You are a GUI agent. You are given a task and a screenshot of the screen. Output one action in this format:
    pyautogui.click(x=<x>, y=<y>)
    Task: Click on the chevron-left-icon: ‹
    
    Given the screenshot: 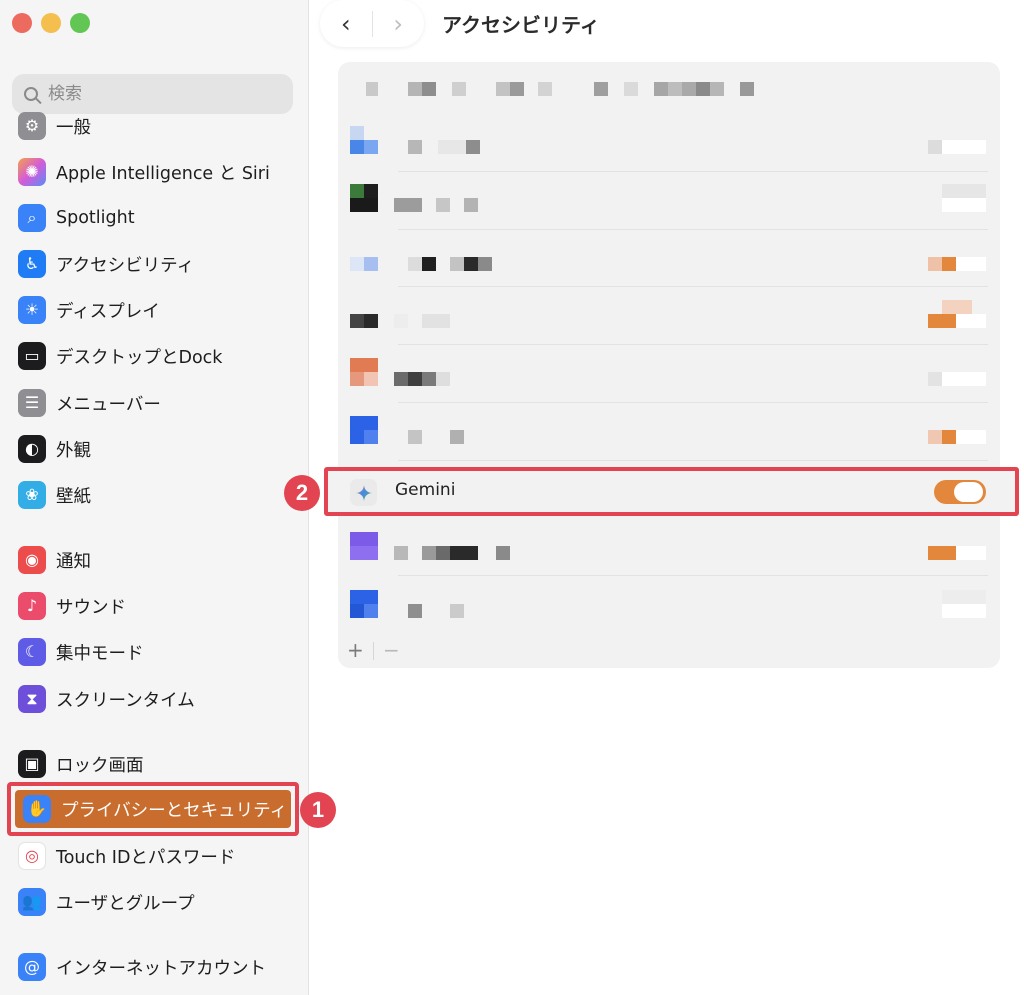 What is the action you would take?
    pyautogui.click(x=345, y=23)
    